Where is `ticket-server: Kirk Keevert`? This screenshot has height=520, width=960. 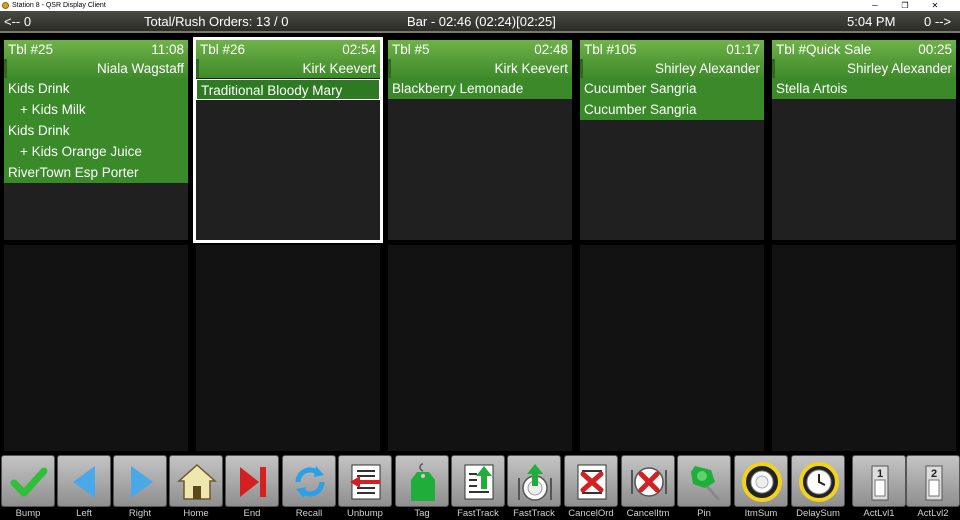 ticket-server: Kirk Keevert is located at coordinates (531, 68).